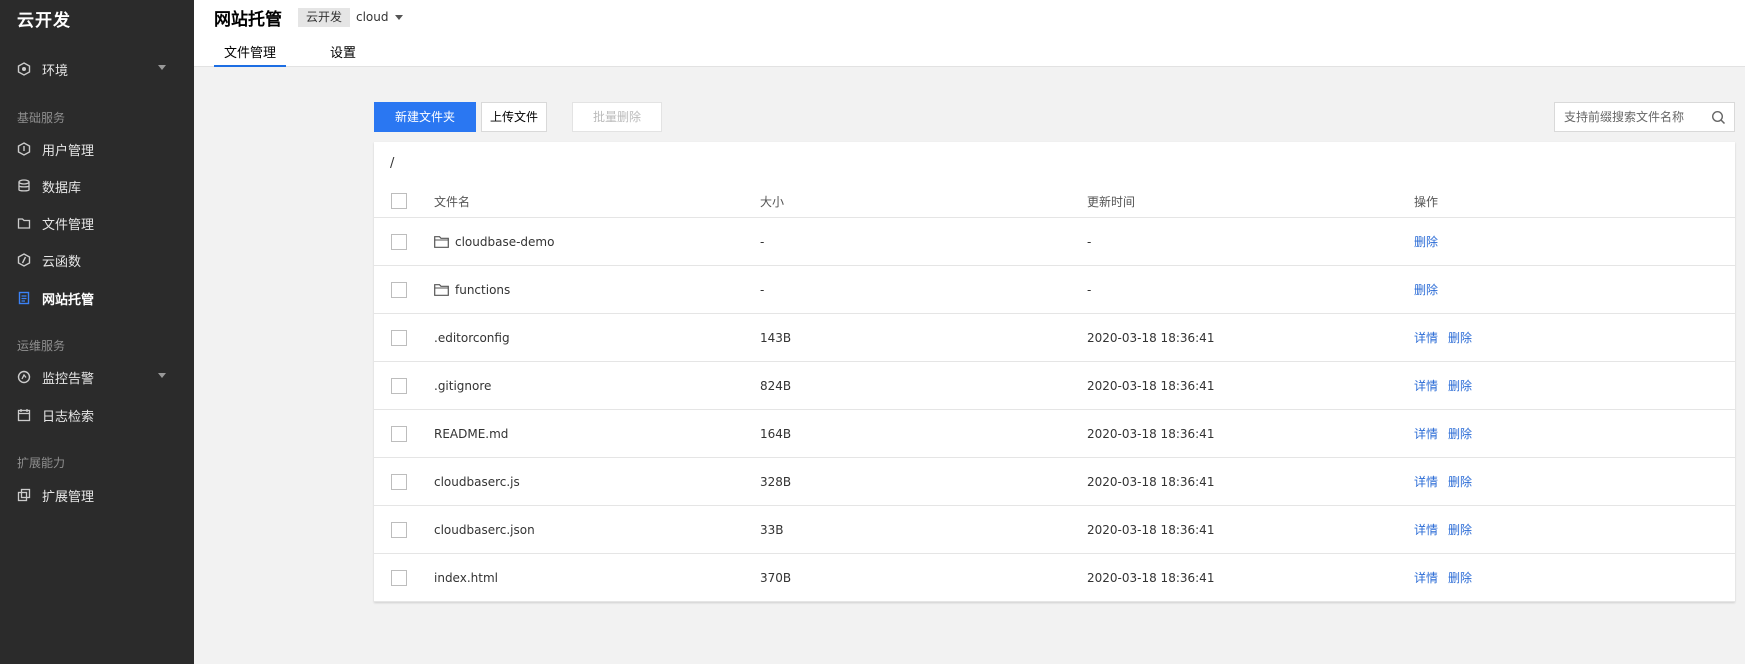 The height and width of the screenshot is (664, 1745). What do you see at coordinates (776, 481) in the screenshot?
I see `file-size: 328B` at bounding box center [776, 481].